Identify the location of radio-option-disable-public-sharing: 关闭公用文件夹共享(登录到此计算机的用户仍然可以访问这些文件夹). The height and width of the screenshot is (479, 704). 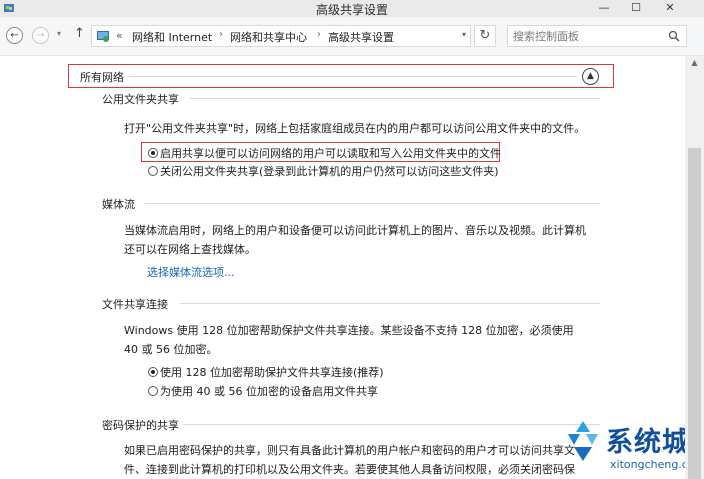
(323, 171).